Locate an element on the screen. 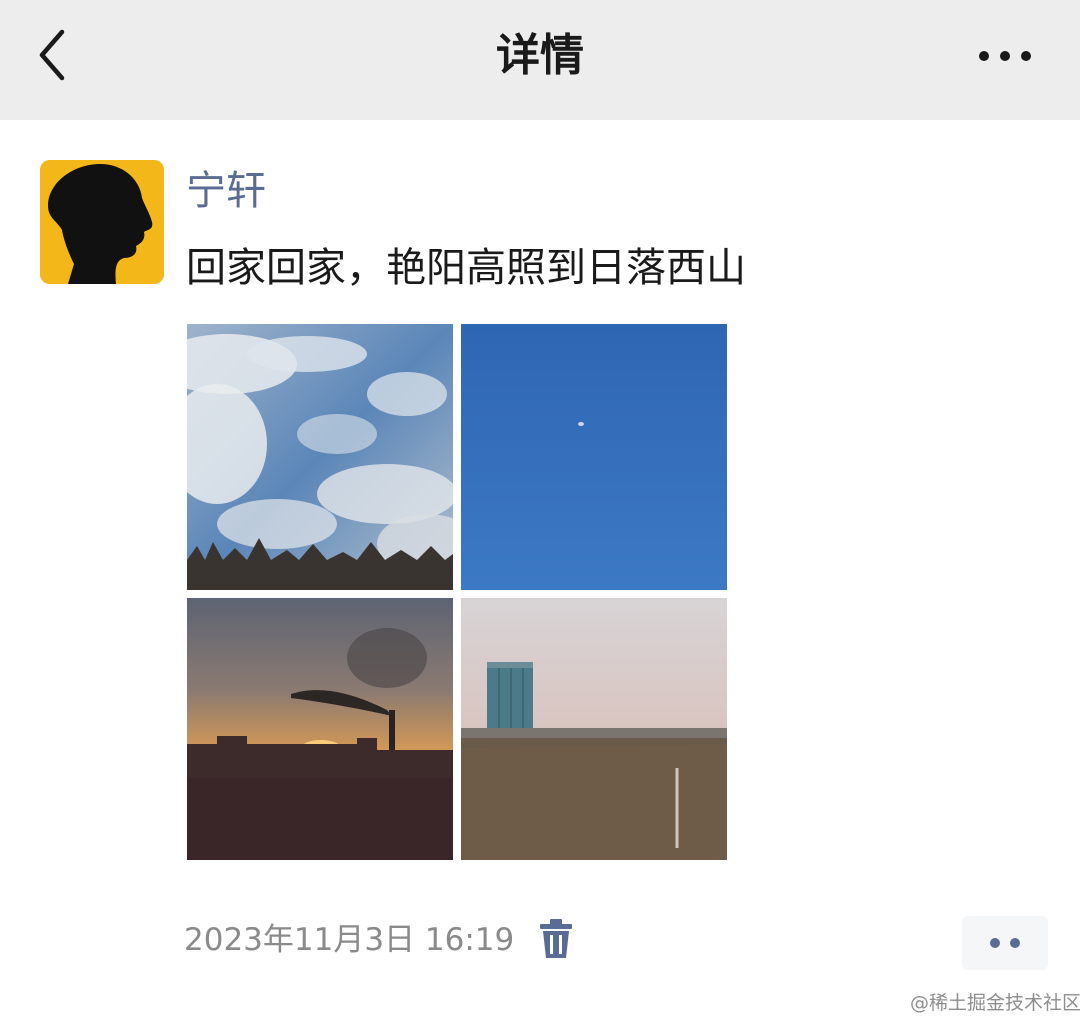  photo-clouds-sky is located at coordinates (320, 457).